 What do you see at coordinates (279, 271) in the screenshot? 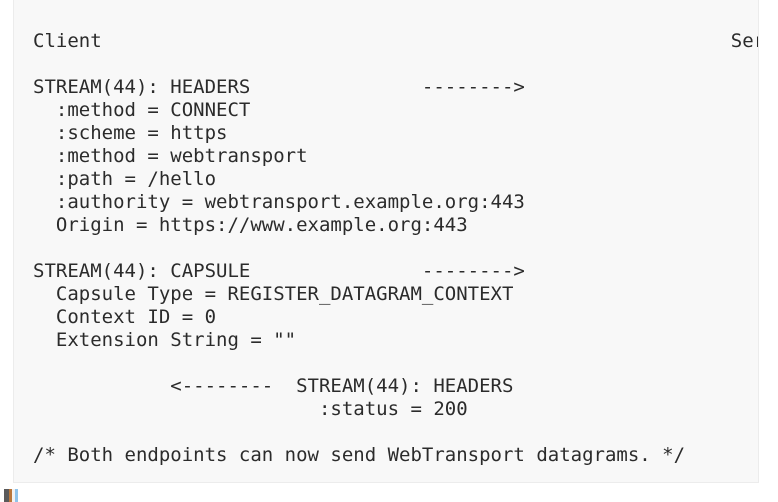
I see `diagram-line-stream-capsule: STREAM(44): CAPSULE -------->` at bounding box center [279, 271].